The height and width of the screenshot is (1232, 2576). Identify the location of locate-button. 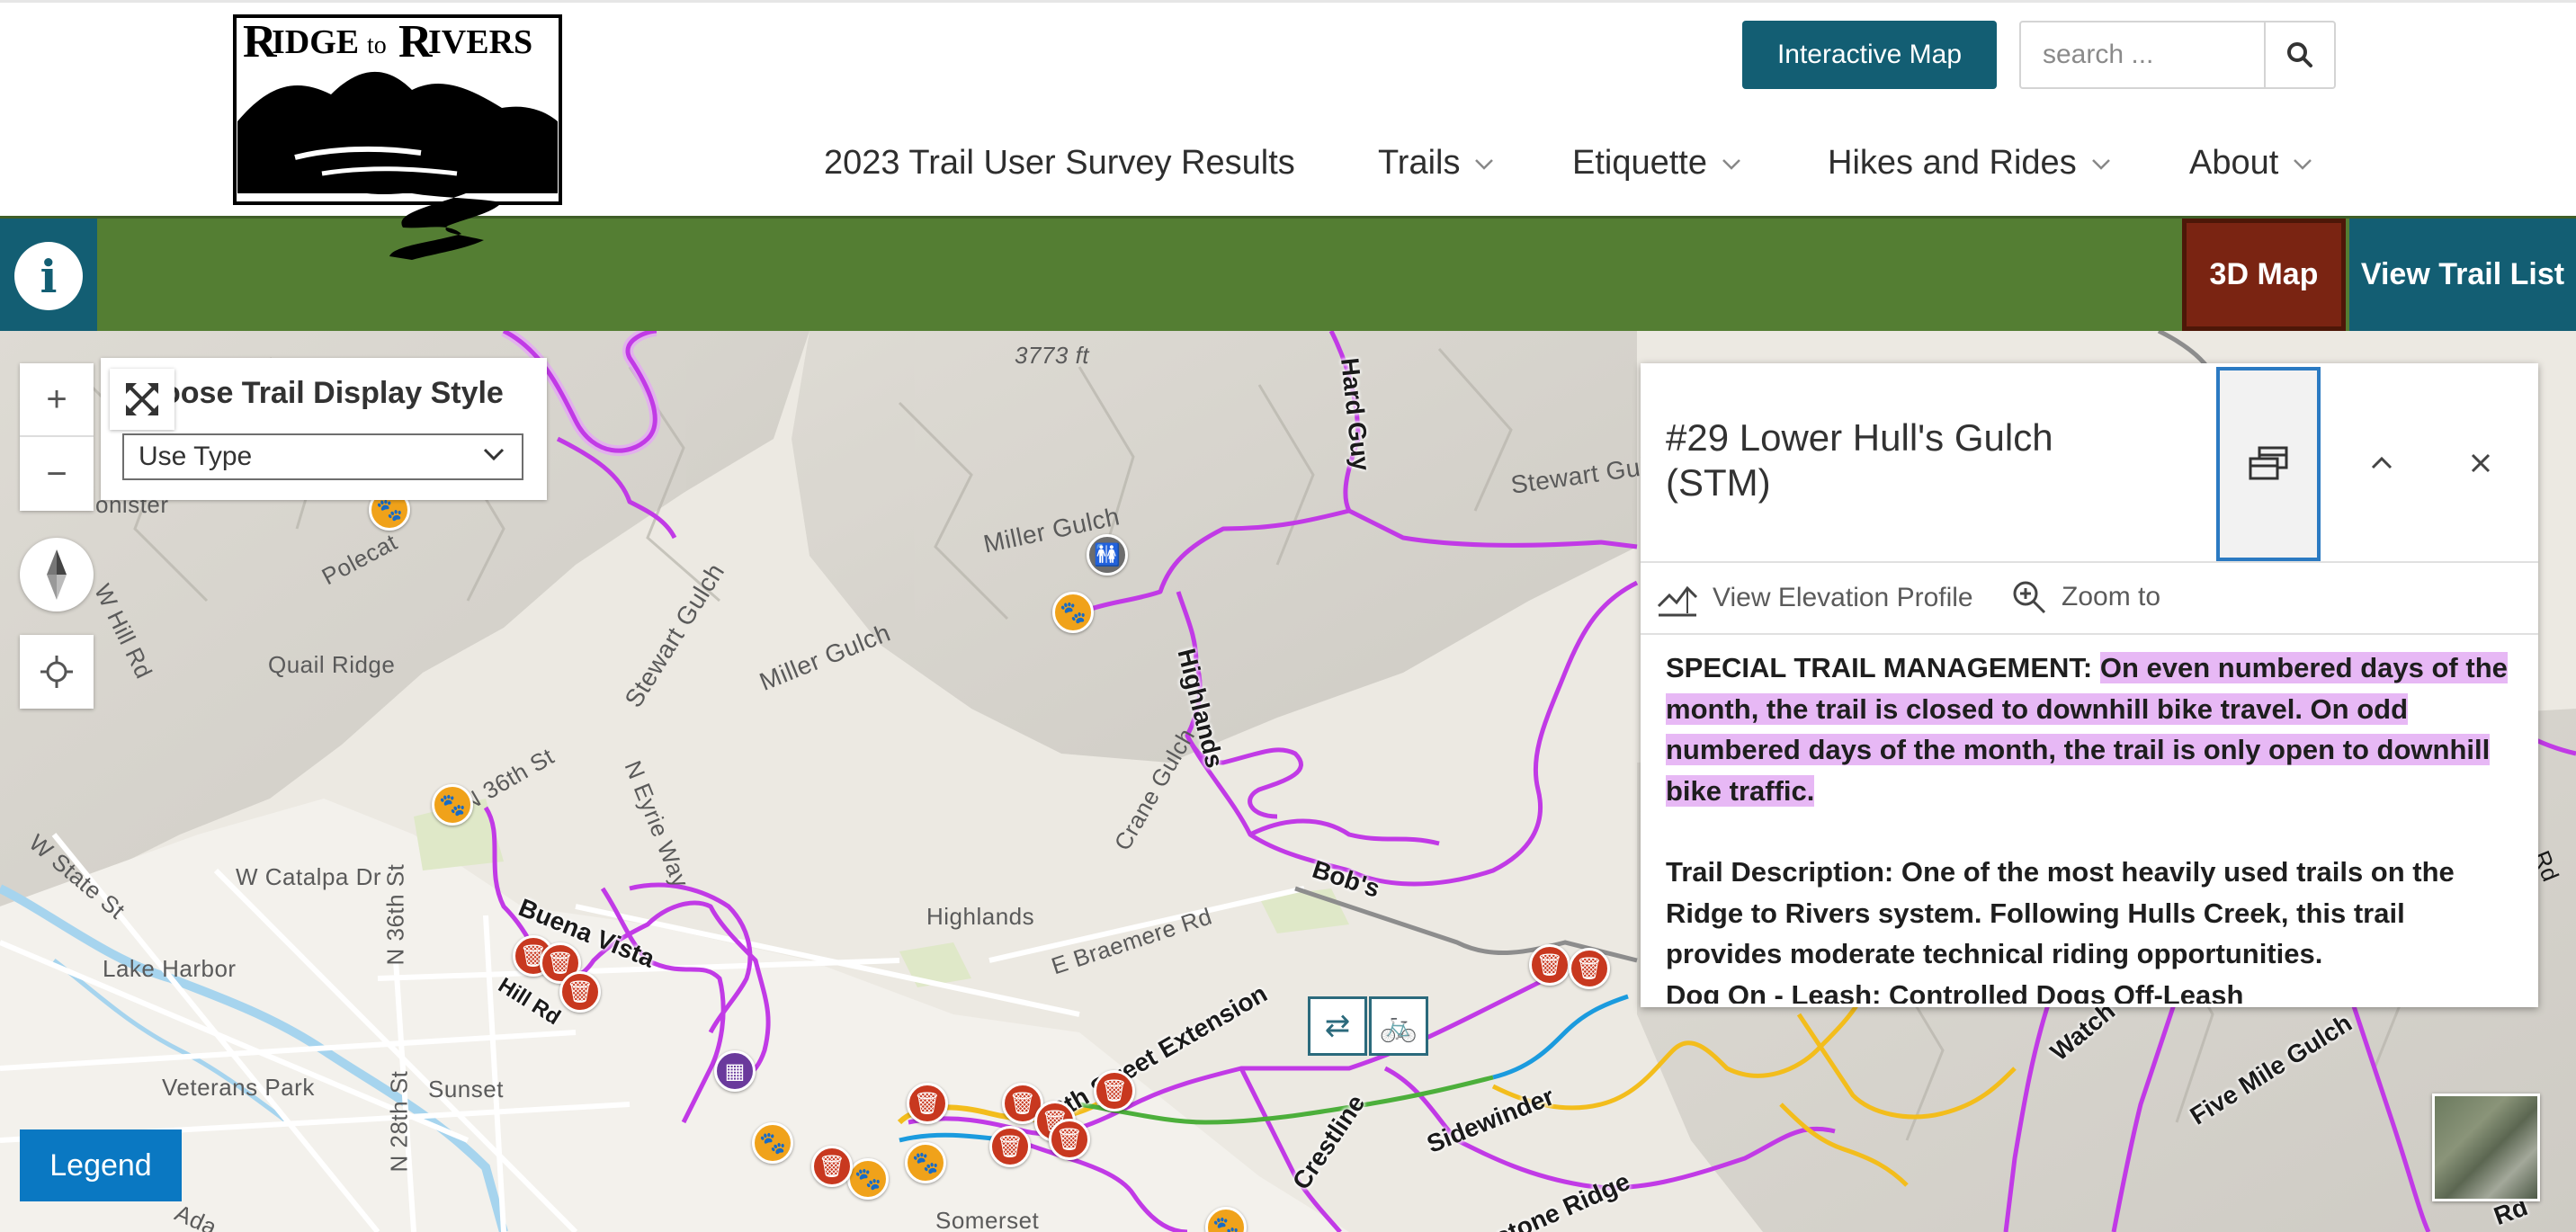
(57, 672).